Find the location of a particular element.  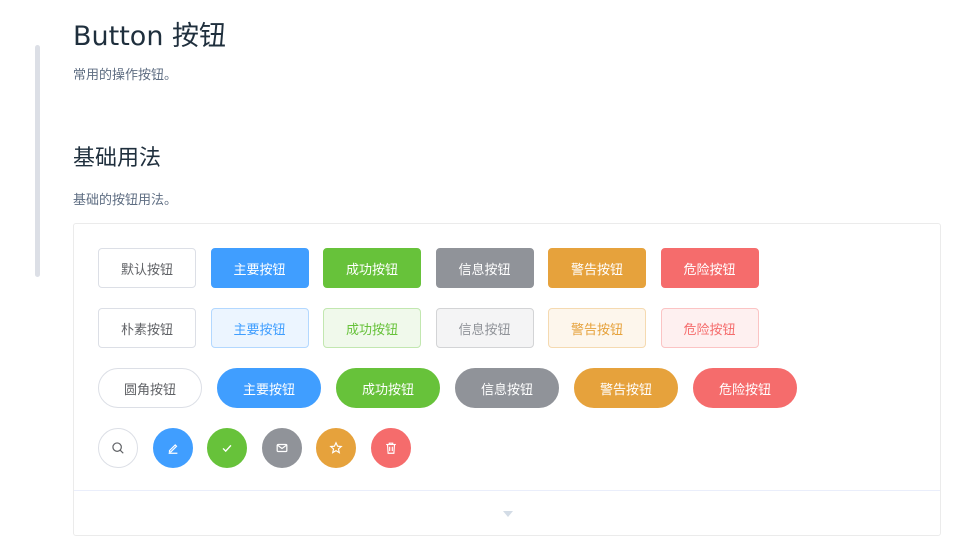

page-title: Button 按钮 is located at coordinates (150, 36).